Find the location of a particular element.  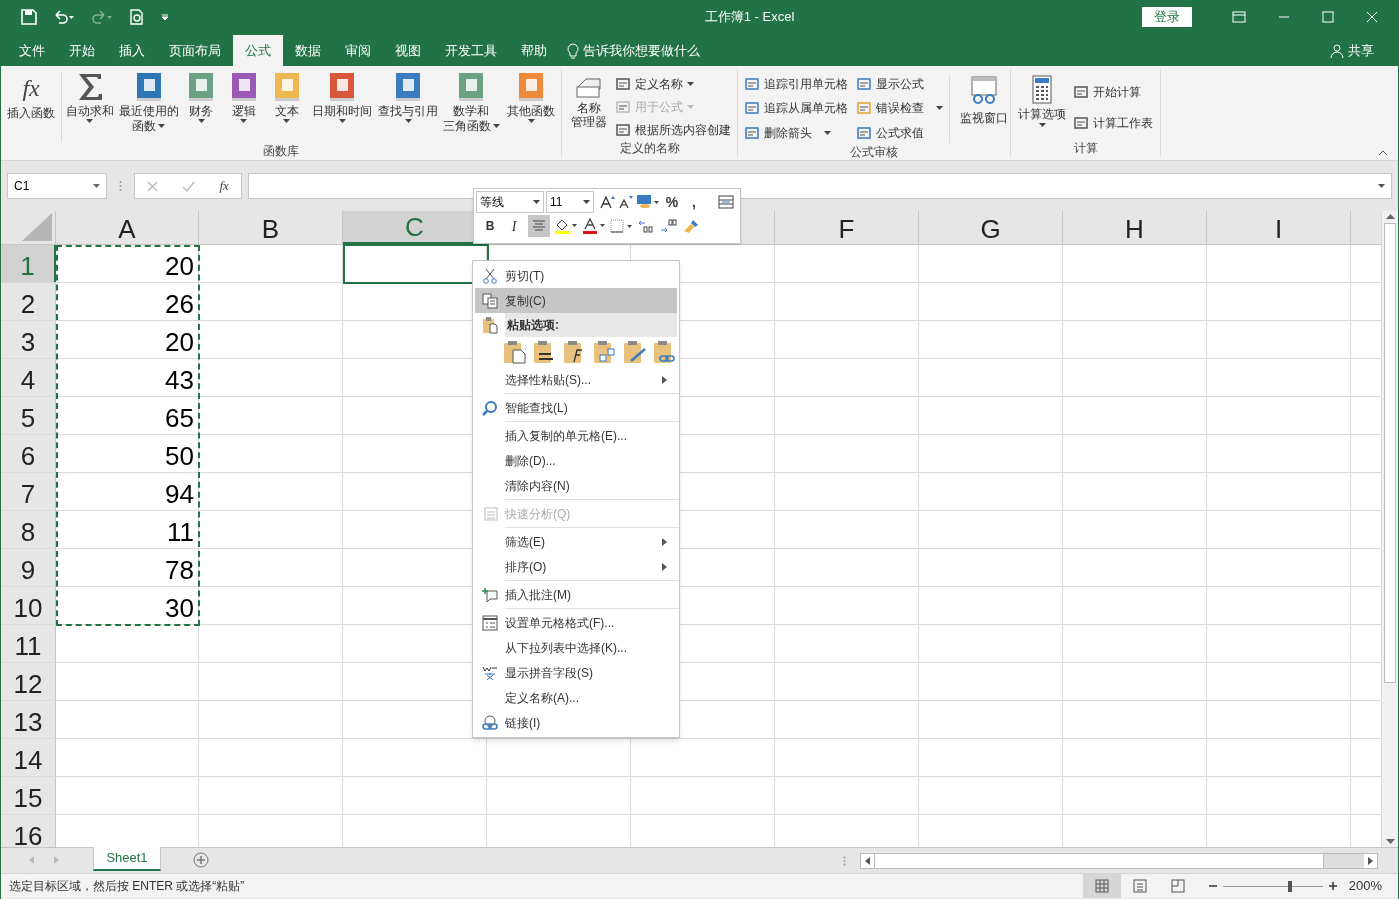

format-table-icon is located at coordinates (726, 202).